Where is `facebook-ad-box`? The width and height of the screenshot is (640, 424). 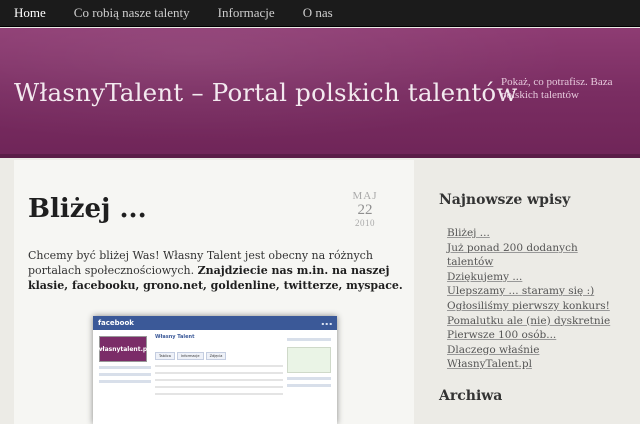
facebook-ad-box is located at coordinates (309, 360).